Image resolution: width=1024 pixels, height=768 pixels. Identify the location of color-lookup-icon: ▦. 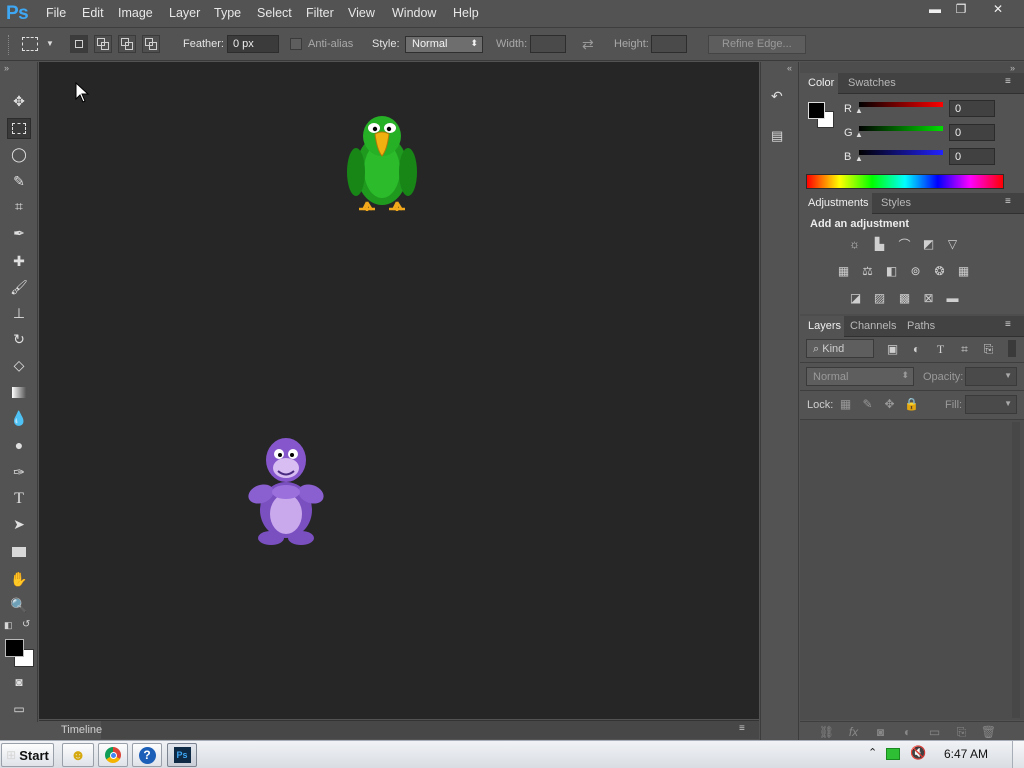
(963, 271).